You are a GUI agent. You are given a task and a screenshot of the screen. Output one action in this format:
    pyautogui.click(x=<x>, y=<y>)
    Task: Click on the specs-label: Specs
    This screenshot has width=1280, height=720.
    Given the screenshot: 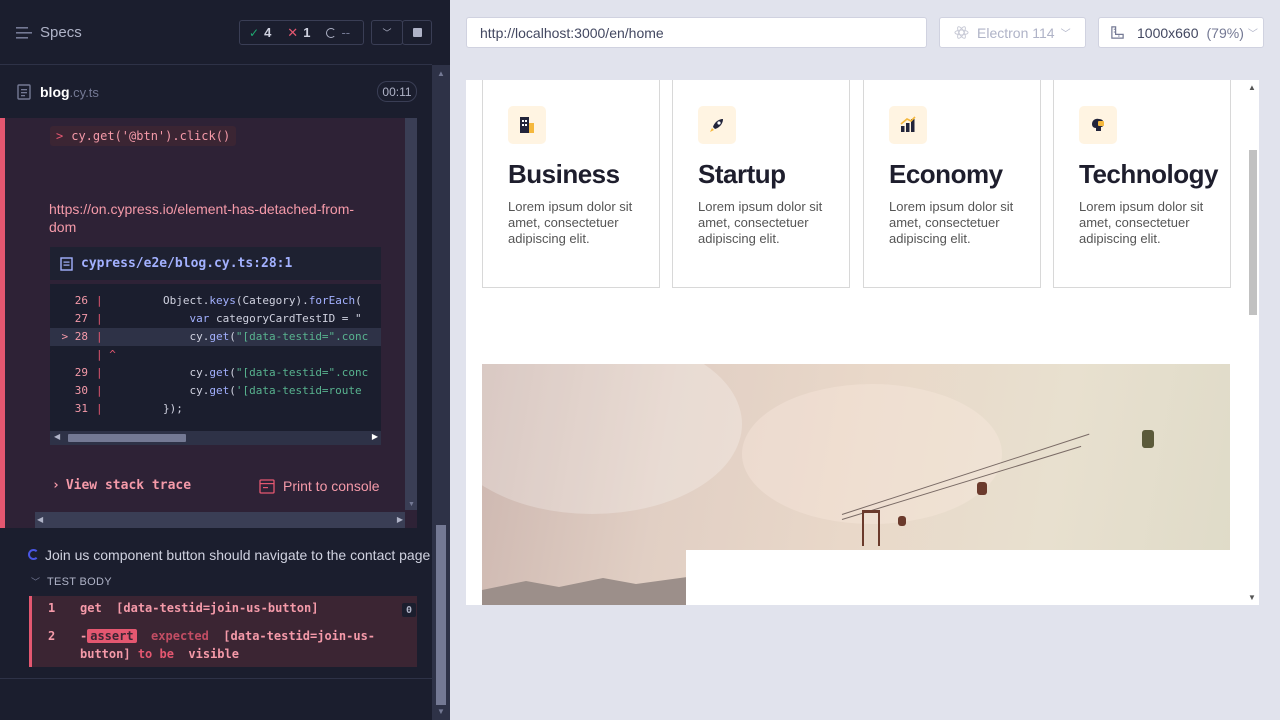 What is the action you would take?
    pyautogui.click(x=61, y=32)
    